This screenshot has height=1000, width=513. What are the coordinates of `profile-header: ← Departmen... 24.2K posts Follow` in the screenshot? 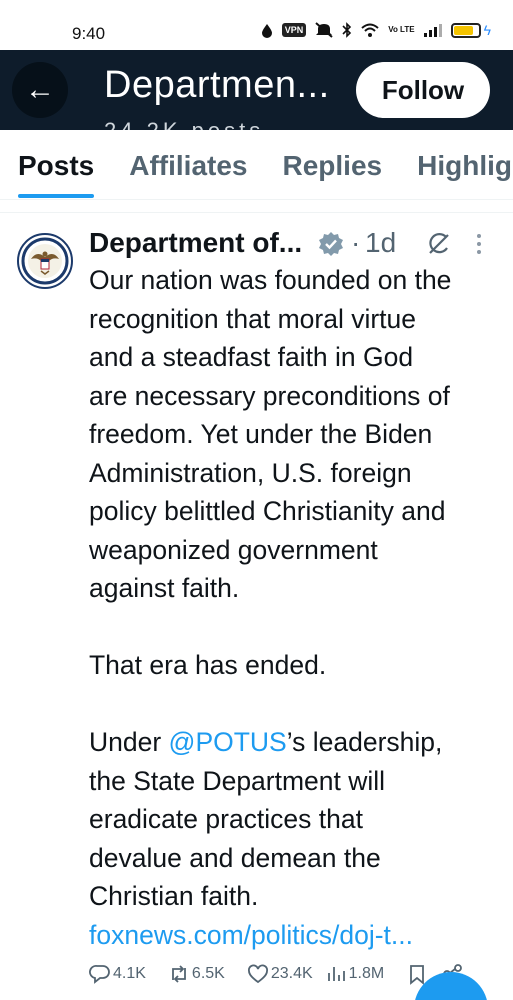 It's located at (256, 90).